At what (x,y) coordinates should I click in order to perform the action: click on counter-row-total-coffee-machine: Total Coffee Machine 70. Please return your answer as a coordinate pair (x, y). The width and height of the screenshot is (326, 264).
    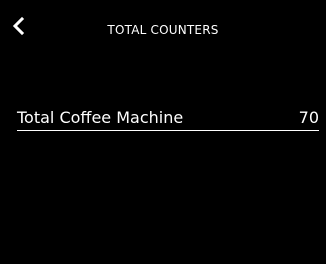
    Looking at the image, I should click on (168, 118).